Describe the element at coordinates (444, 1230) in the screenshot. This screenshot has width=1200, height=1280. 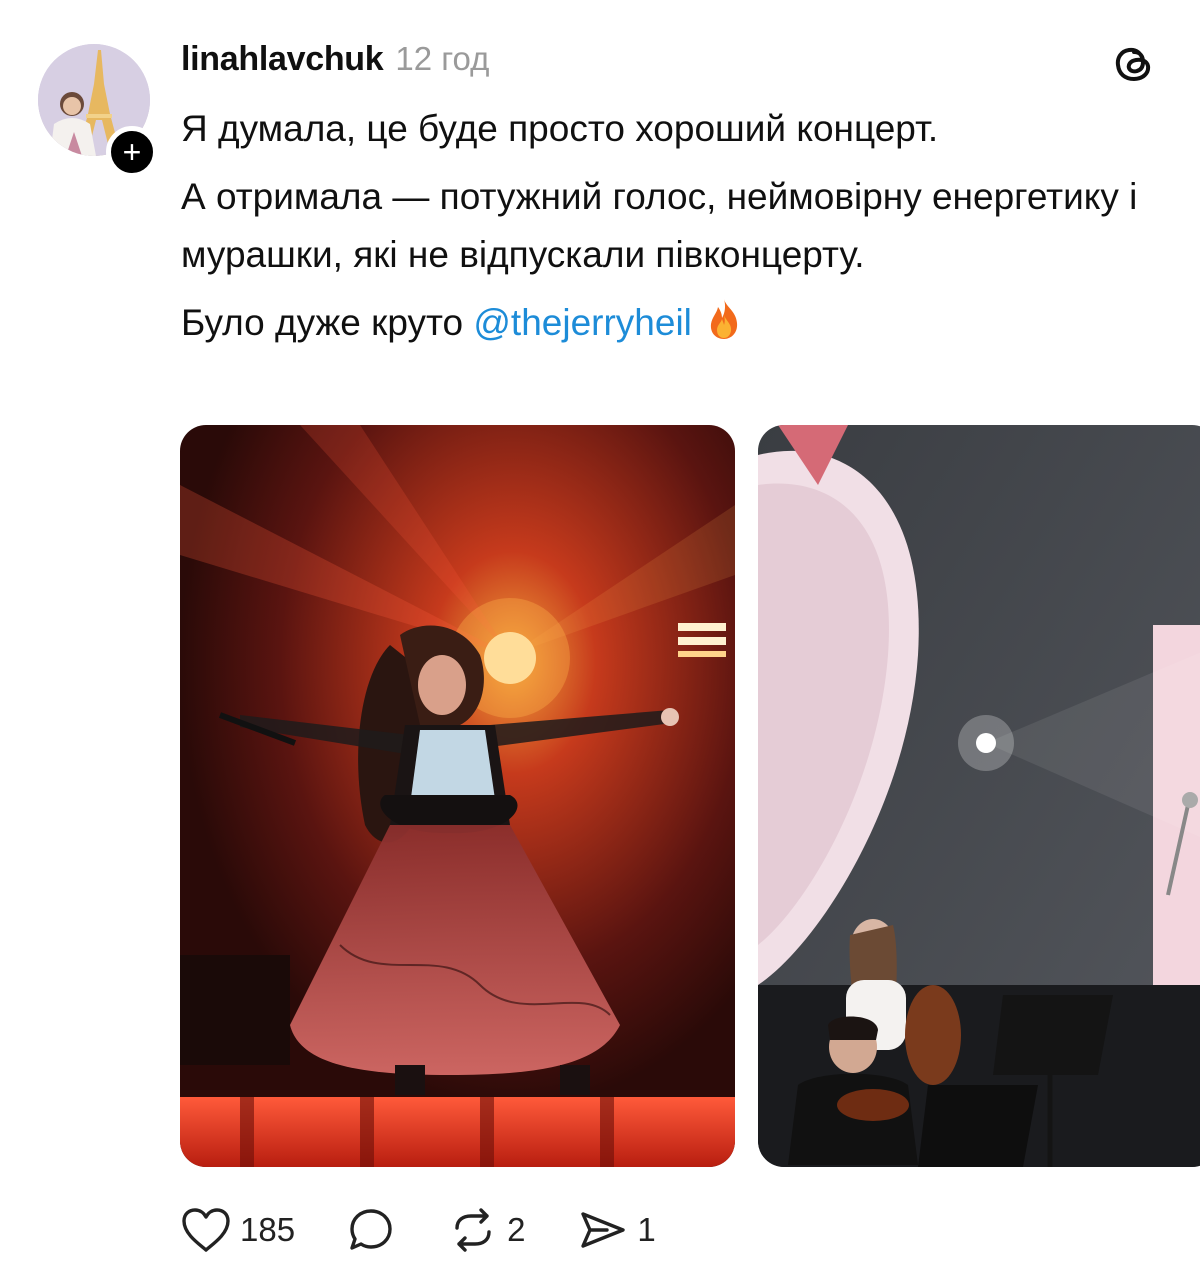
I see `post-actions-bar: 185 2 1` at that location.